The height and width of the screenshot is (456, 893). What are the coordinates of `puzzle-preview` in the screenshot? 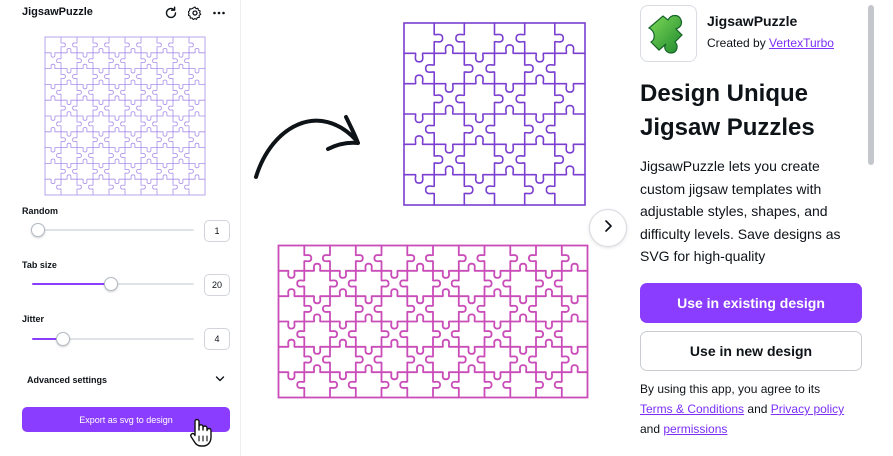 It's located at (125, 116).